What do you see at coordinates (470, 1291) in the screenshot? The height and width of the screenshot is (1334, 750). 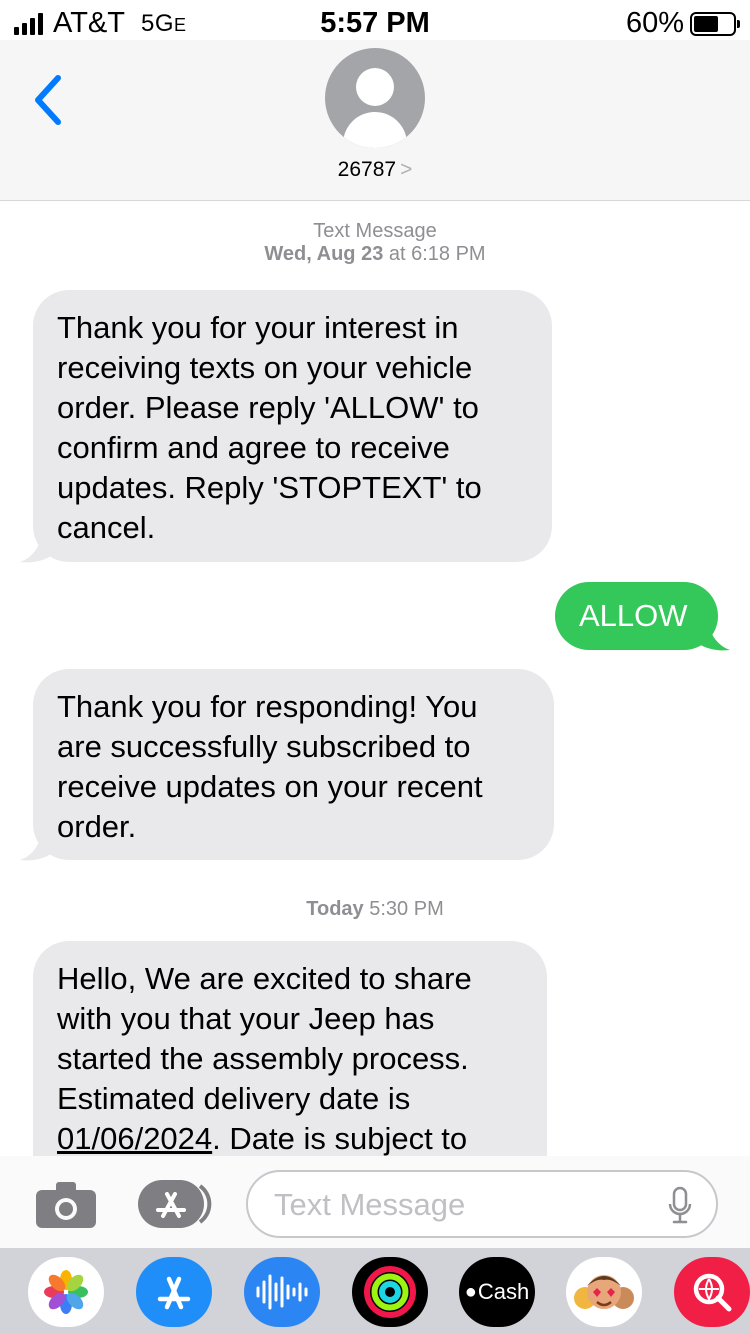 I see `apple-logo-icon: ●` at bounding box center [470, 1291].